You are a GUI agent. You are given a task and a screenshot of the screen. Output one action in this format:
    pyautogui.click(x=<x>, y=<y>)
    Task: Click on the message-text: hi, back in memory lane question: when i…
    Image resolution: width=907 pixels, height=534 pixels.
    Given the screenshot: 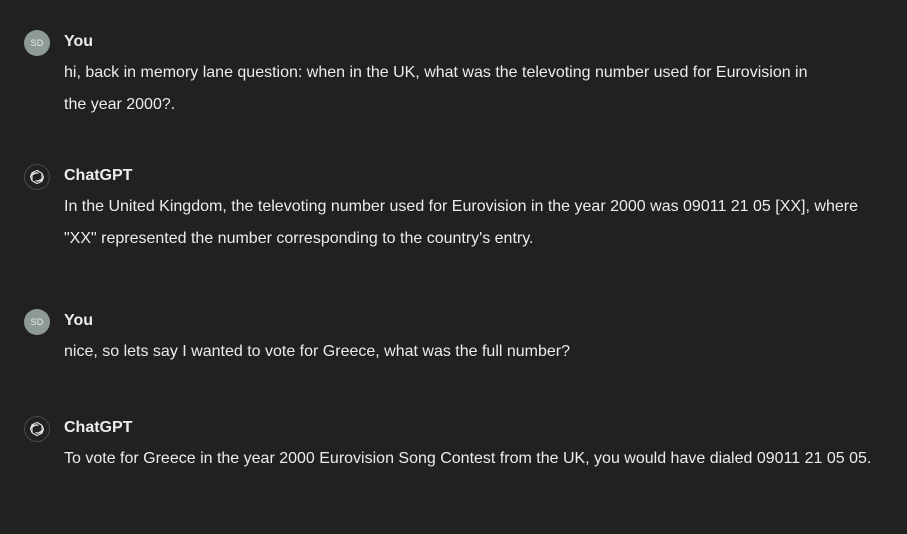 What is the action you would take?
    pyautogui.click(x=436, y=88)
    